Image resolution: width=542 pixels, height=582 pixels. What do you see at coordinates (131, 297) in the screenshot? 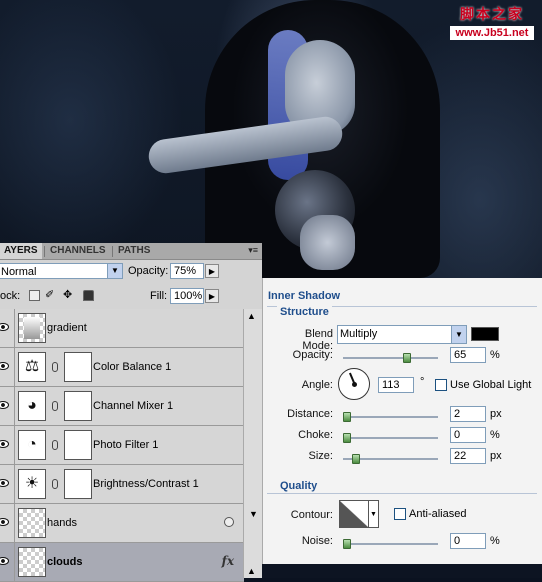
I see `lock-row: ock: ✐ ✥ Fill: 100% ▶` at bounding box center [131, 297].